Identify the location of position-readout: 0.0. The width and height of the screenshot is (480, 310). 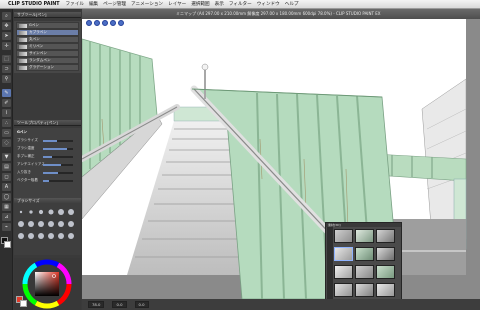
(119, 304).